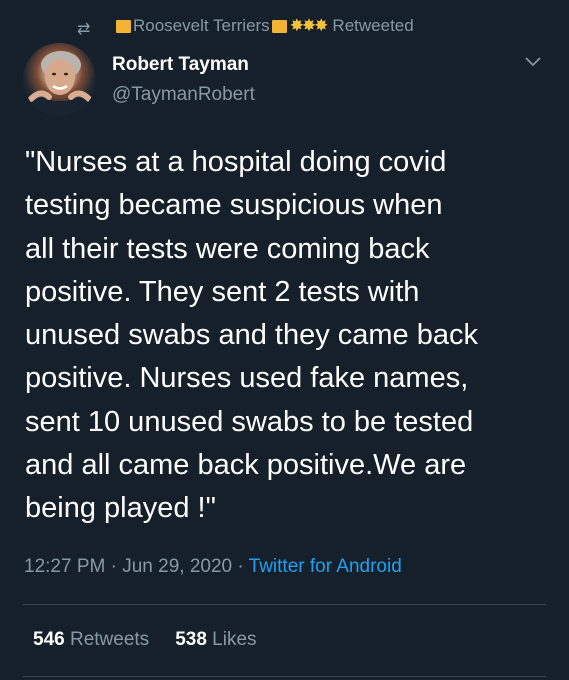 The height and width of the screenshot is (680, 569). I want to click on retweets-stat: 546 Retweets, so click(91, 639).